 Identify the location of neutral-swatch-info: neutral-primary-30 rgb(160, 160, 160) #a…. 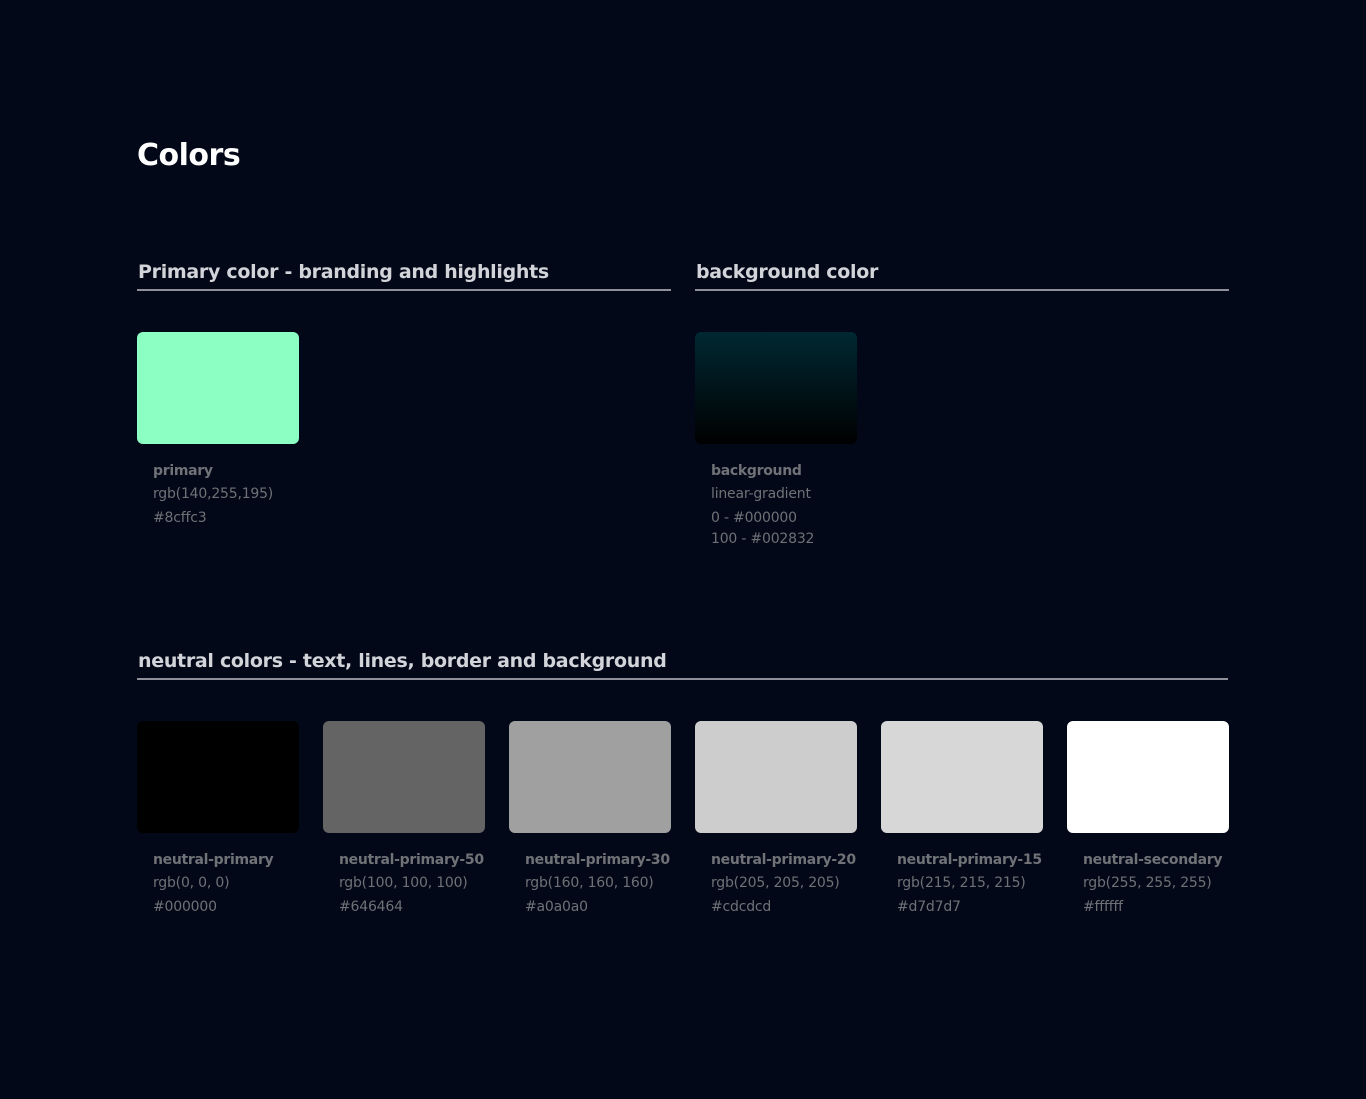
(590, 875).